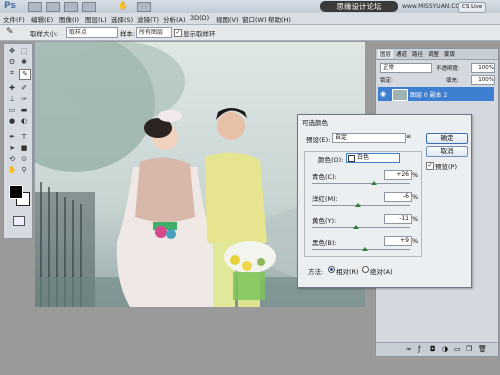  I want to click on preset-label: 预设(E):, so click(318, 140).